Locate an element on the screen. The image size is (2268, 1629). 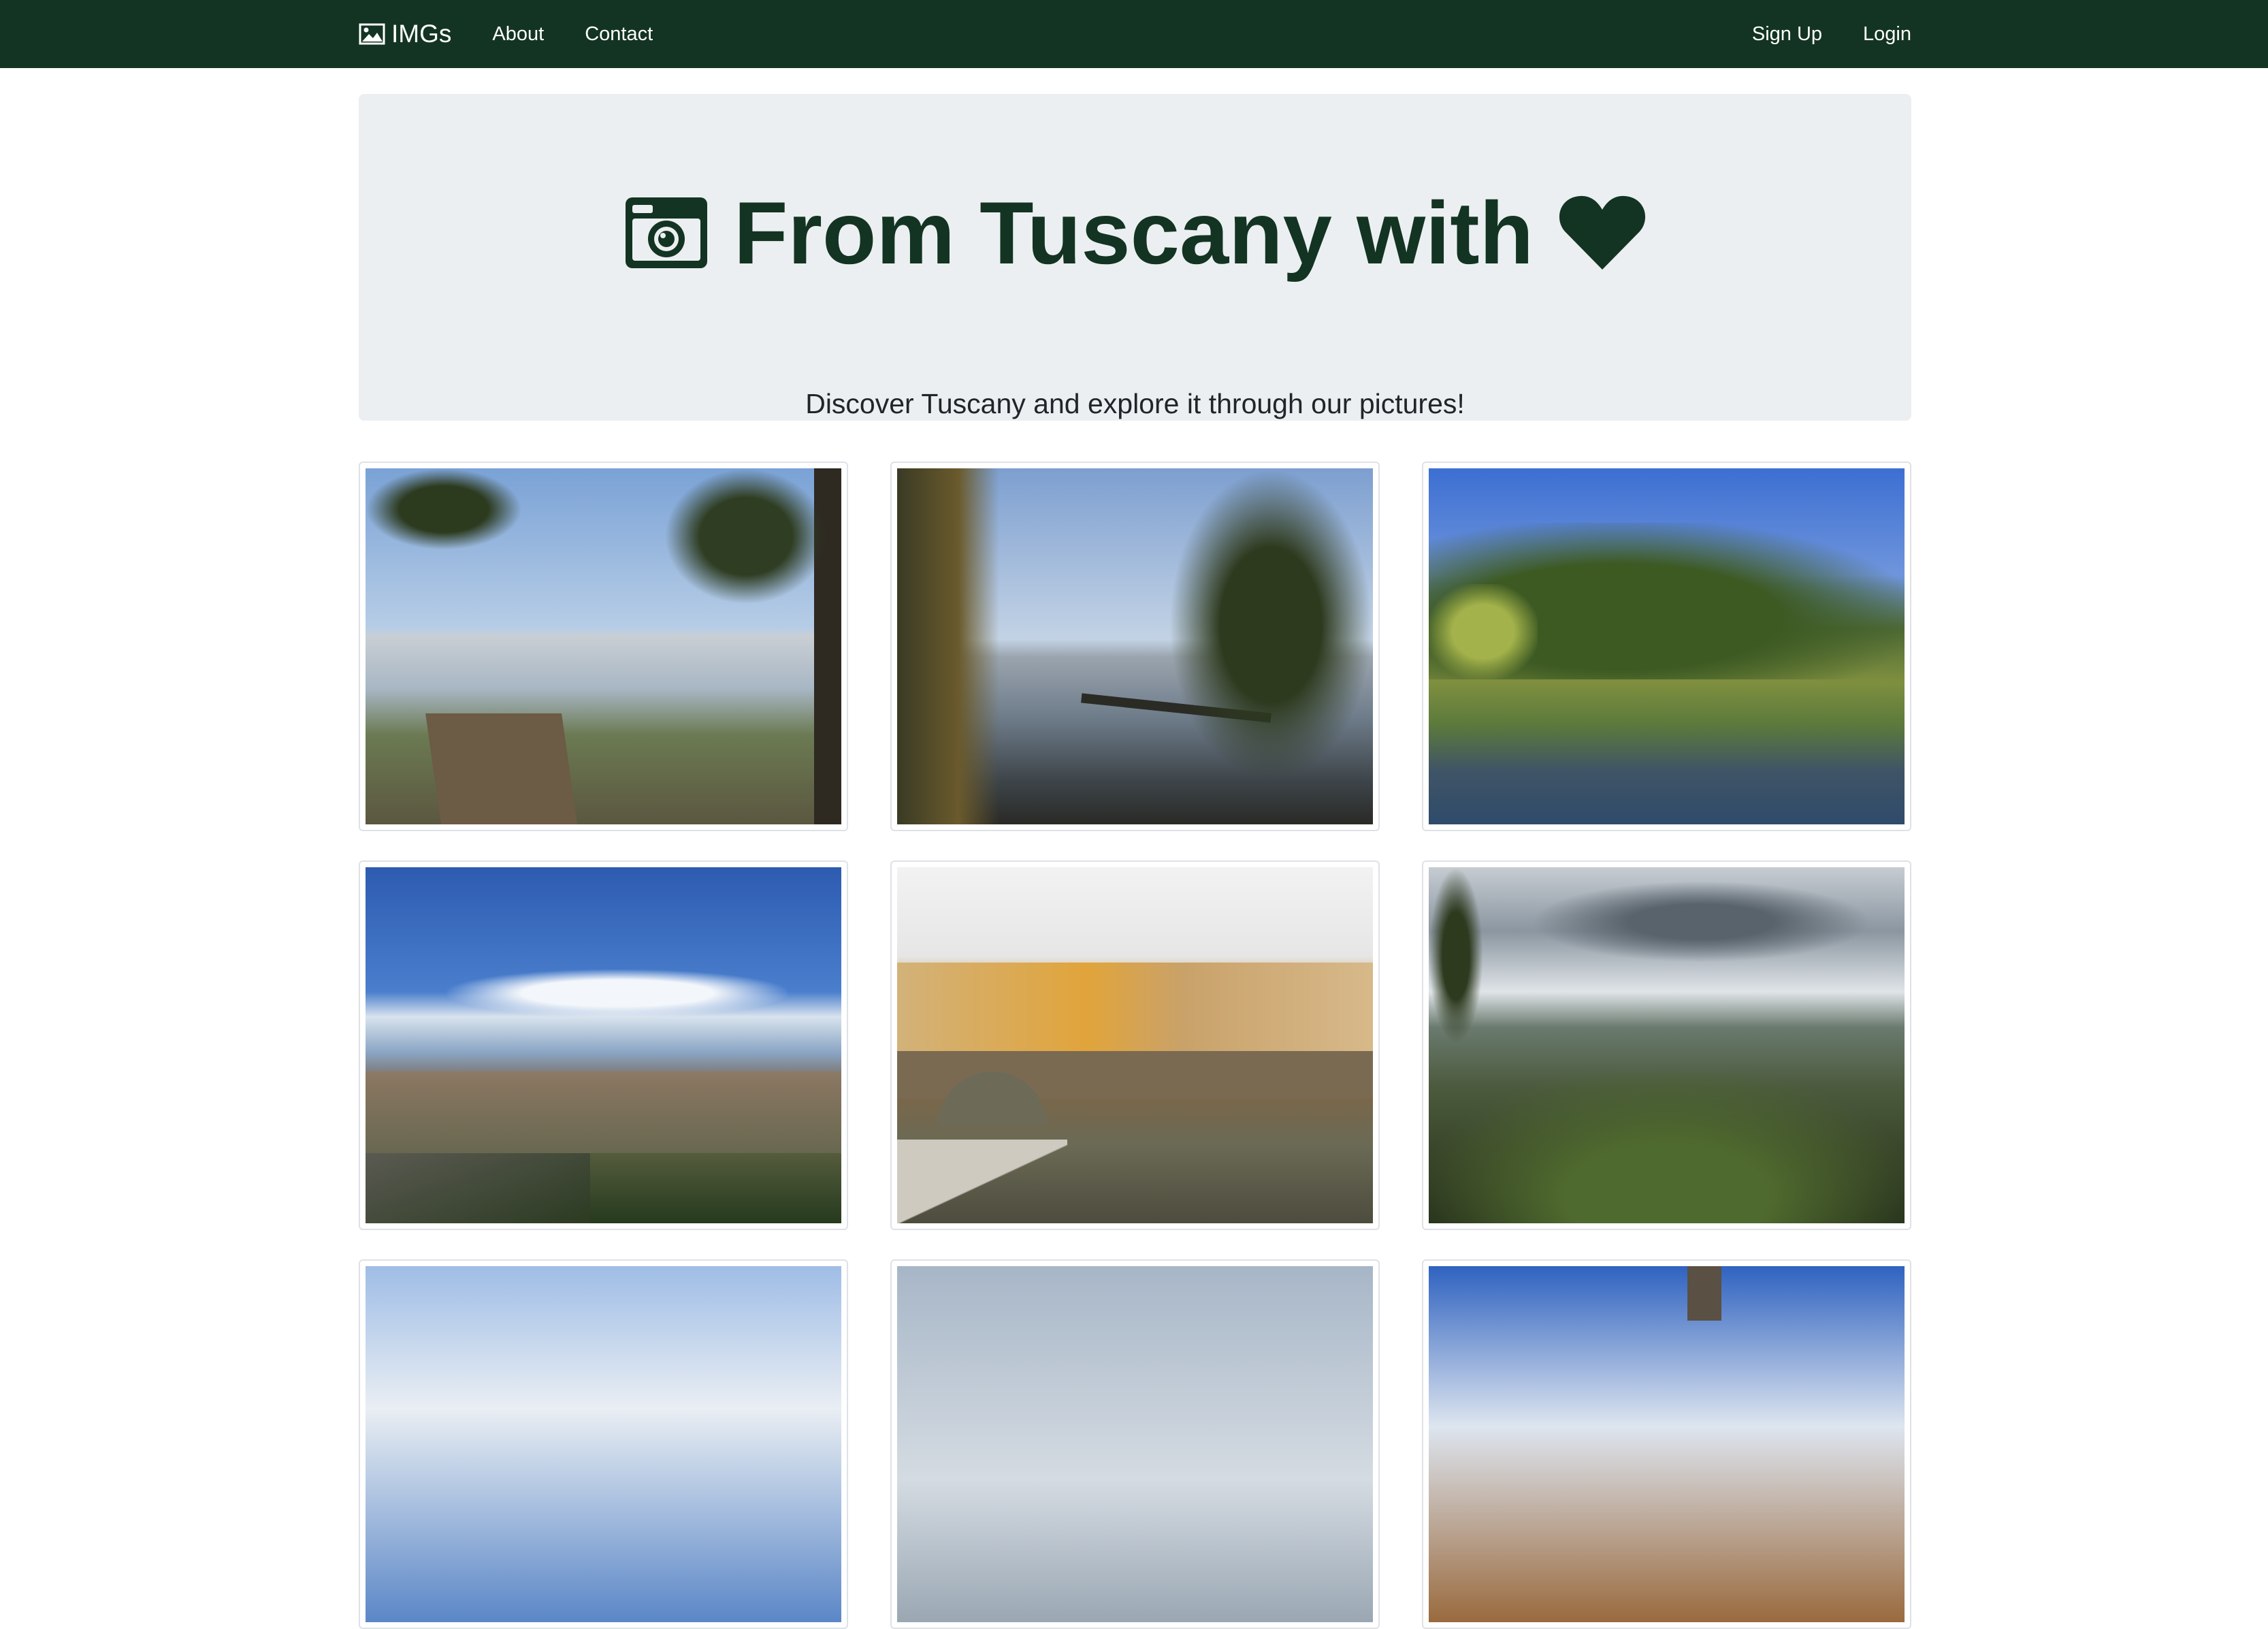
photo-tuscan-hills is located at coordinates (1667, 1045).